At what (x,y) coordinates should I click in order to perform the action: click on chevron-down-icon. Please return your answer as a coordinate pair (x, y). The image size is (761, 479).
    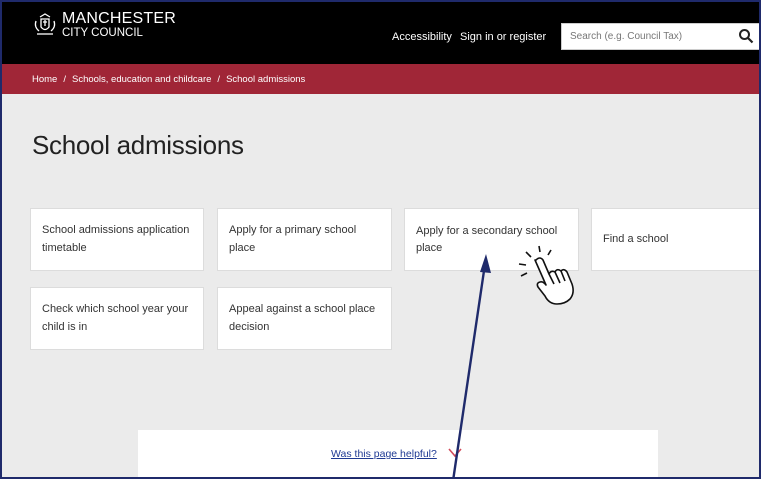
    Looking at the image, I should click on (455, 453).